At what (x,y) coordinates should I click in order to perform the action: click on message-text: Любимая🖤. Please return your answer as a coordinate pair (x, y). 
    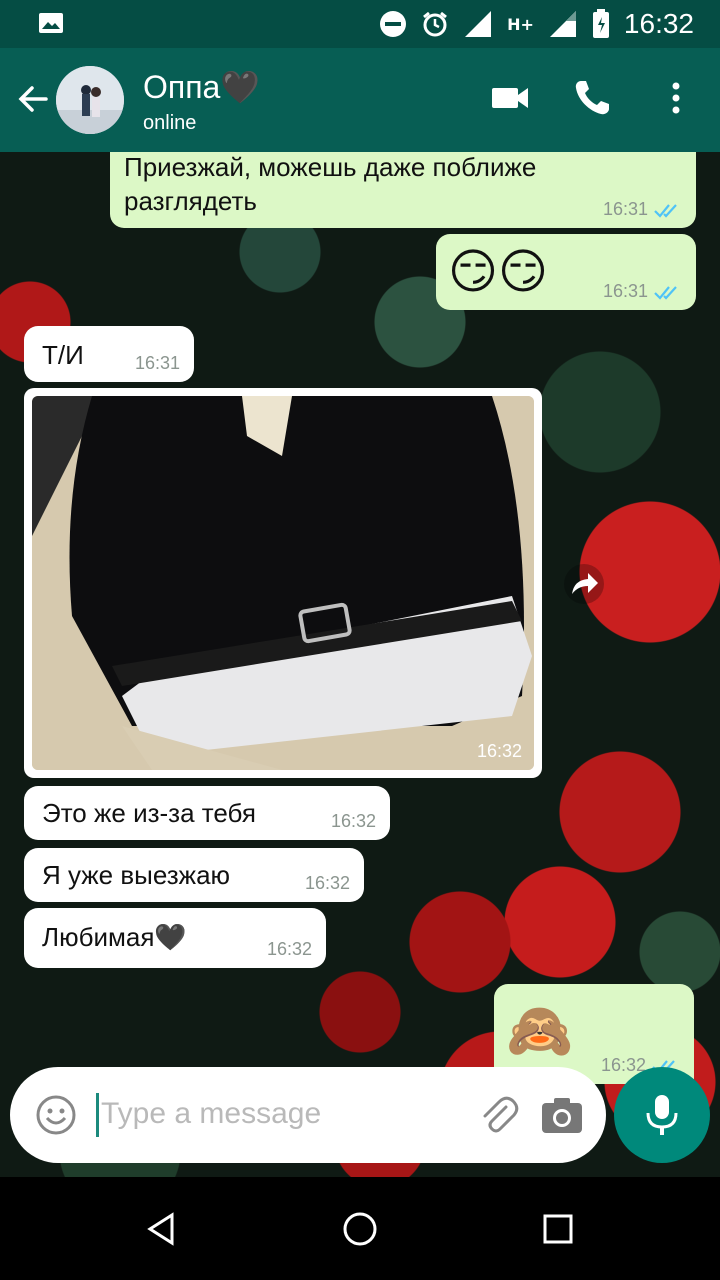
    Looking at the image, I should click on (114, 937).